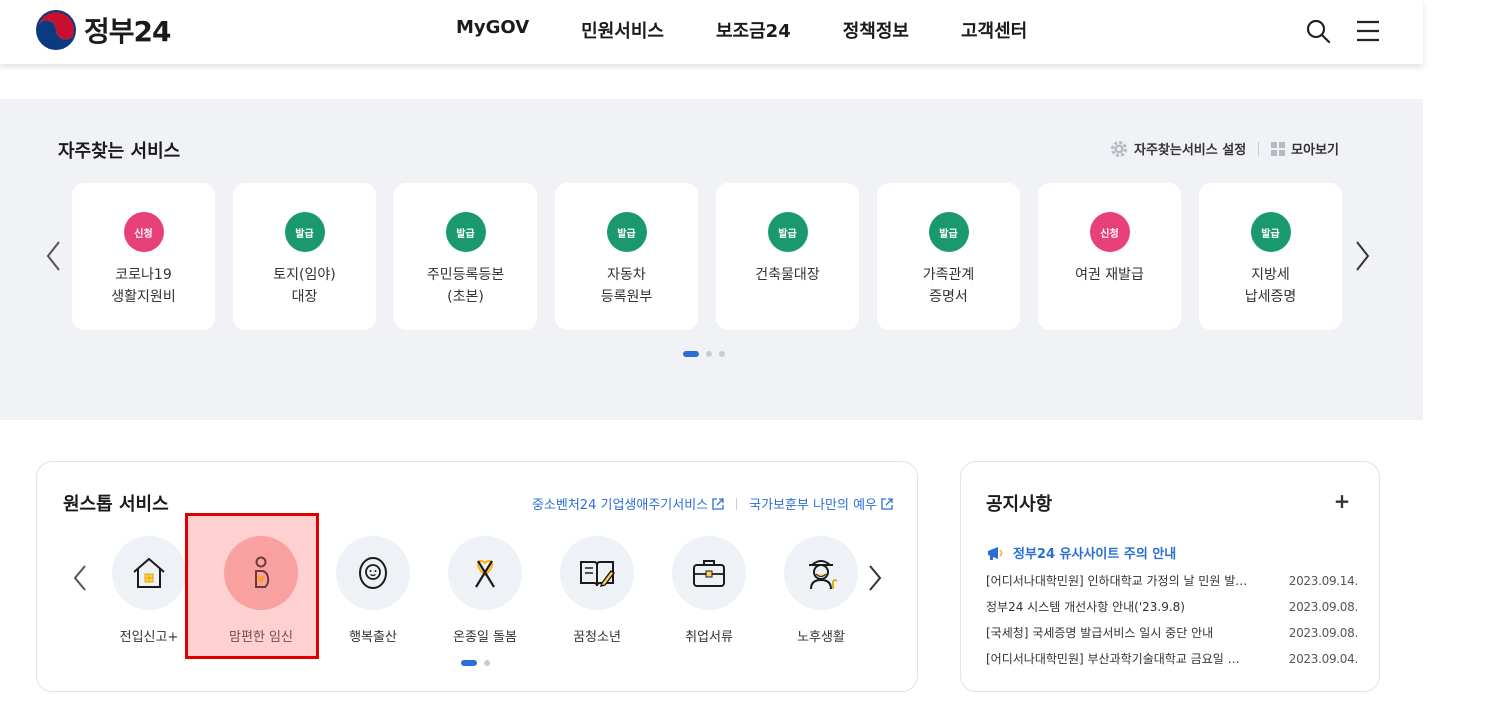  What do you see at coordinates (787, 275) in the screenshot?
I see `service-card-label: 건축물대장` at bounding box center [787, 275].